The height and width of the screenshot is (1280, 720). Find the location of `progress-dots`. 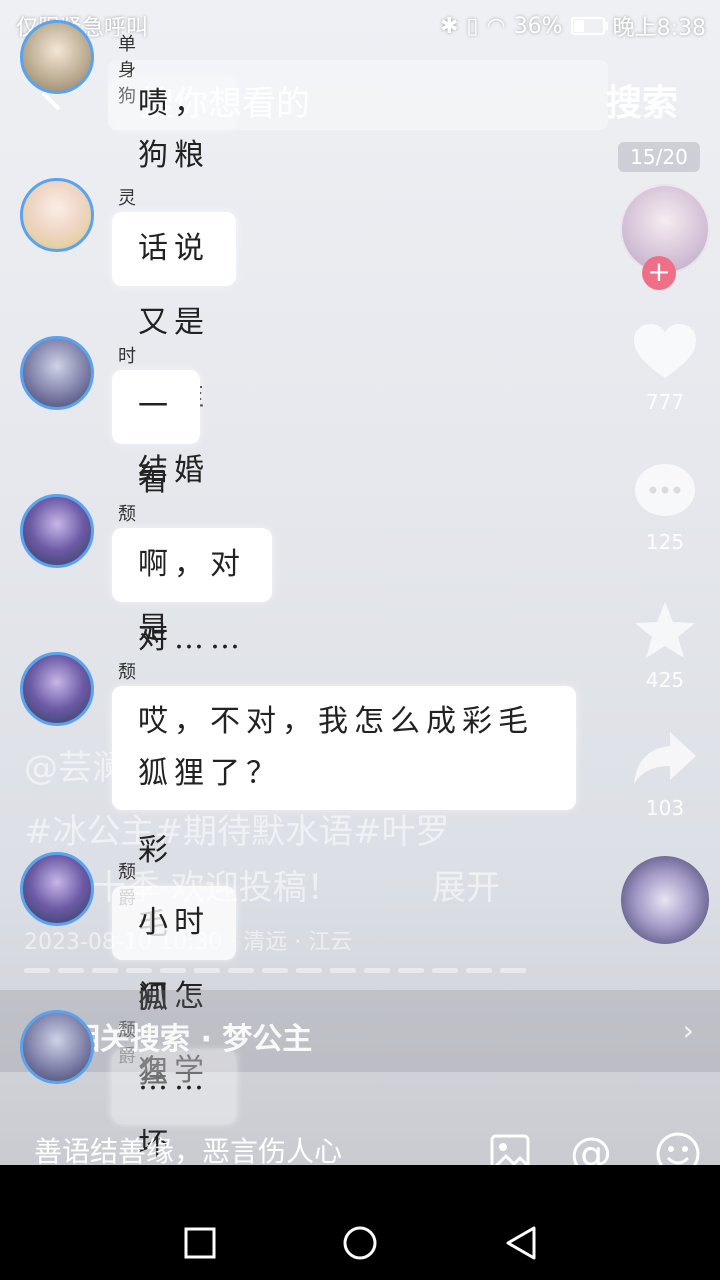

progress-dots is located at coordinates (275, 970).